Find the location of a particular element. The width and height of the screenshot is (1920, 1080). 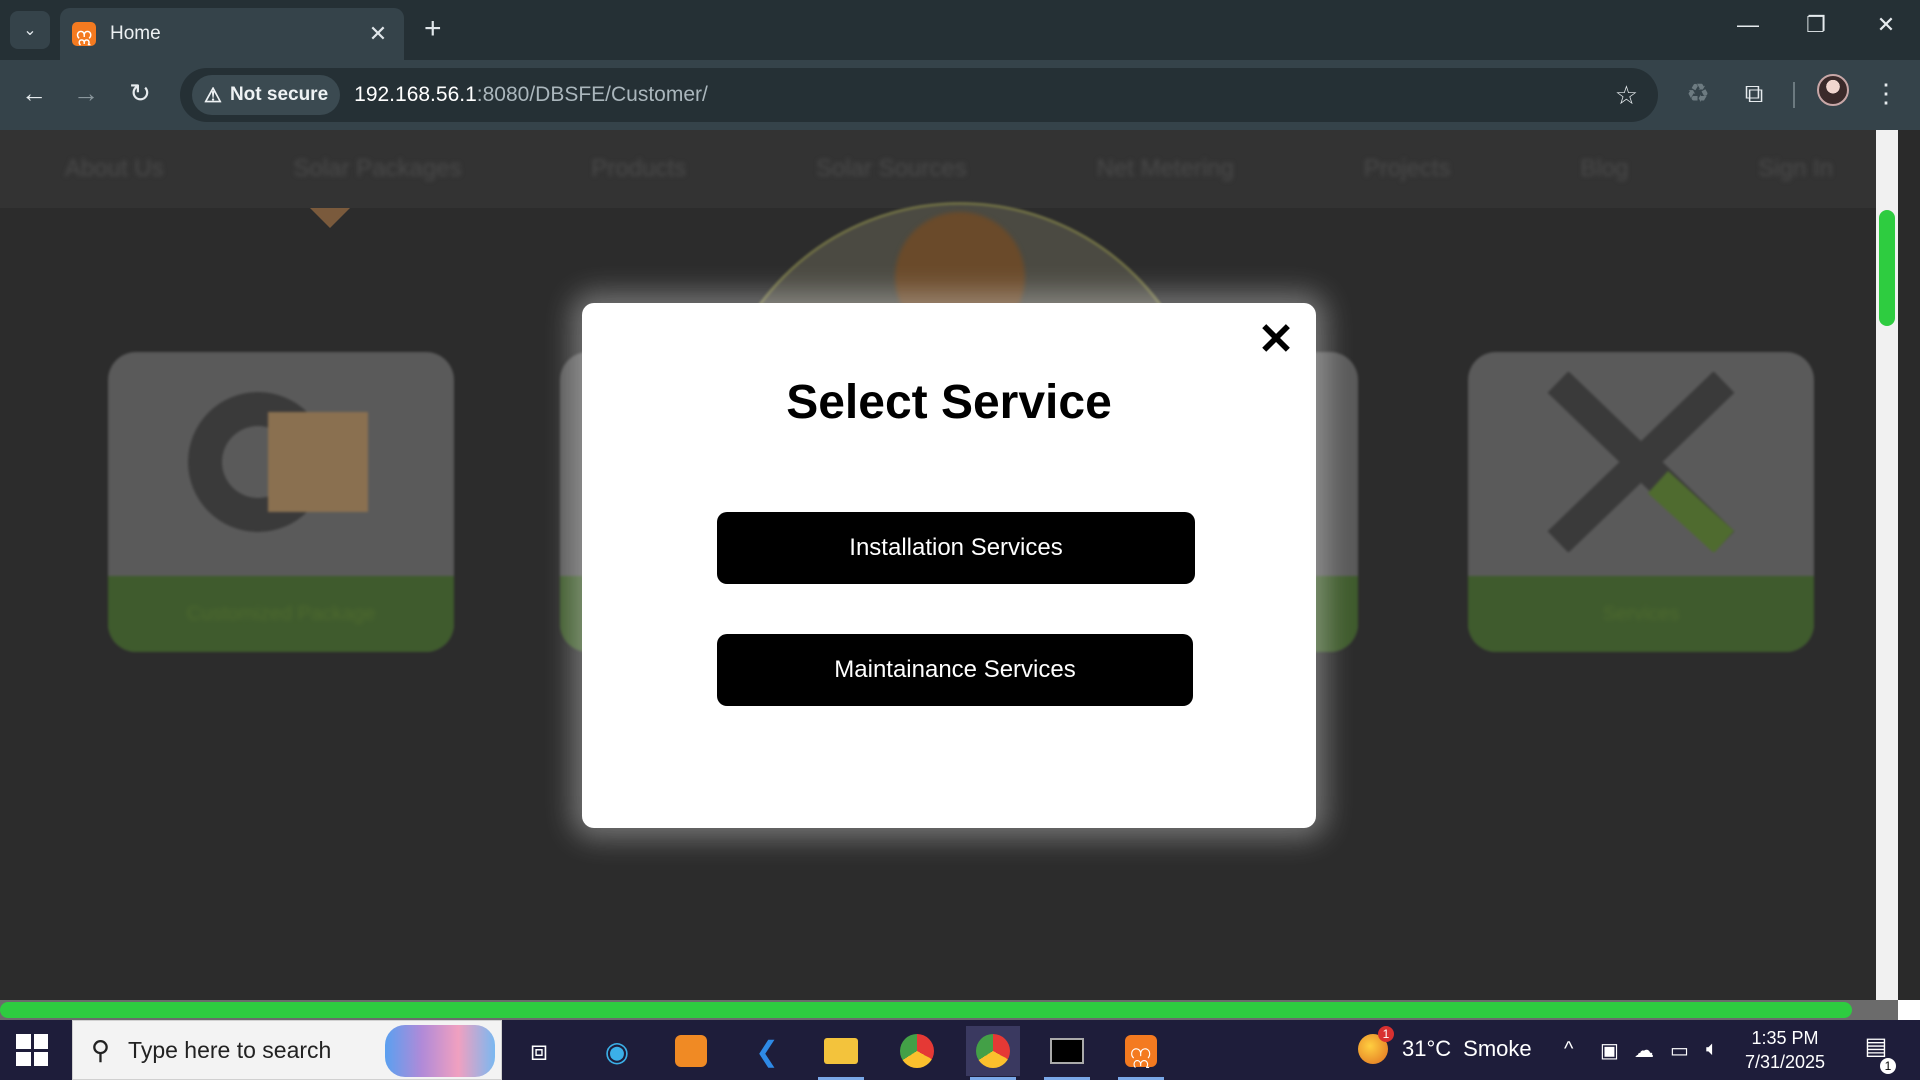

customized-package-card: Customized Package is located at coordinates (281, 502).